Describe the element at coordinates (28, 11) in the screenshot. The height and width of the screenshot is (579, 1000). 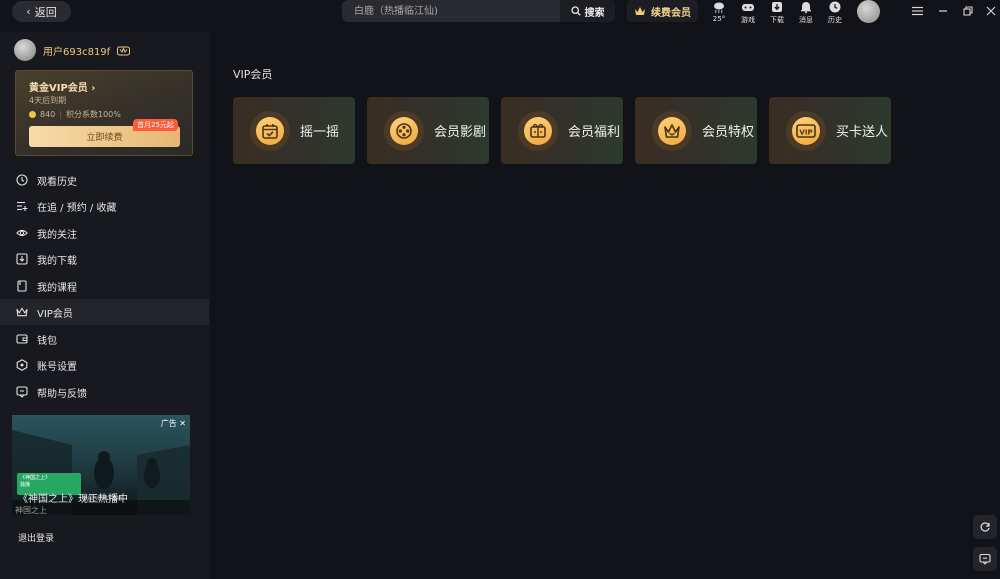
I see `chevron-left-icon: ‹` at that location.